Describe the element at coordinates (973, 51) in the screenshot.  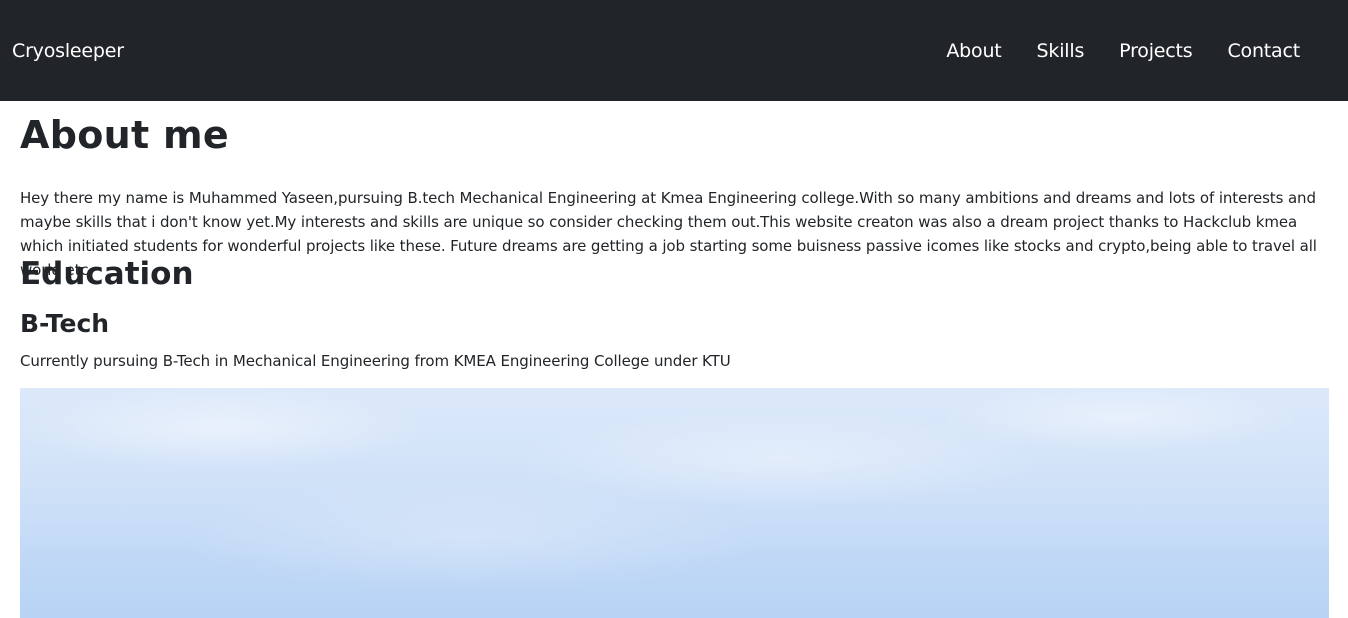
I see `nav-link-about: About` at that location.